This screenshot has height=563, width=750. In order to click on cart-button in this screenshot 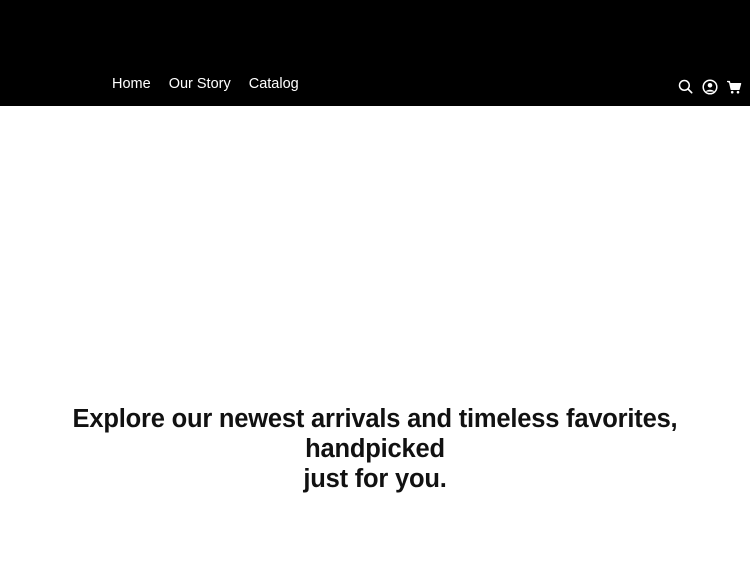, I will do `click(733, 86)`.